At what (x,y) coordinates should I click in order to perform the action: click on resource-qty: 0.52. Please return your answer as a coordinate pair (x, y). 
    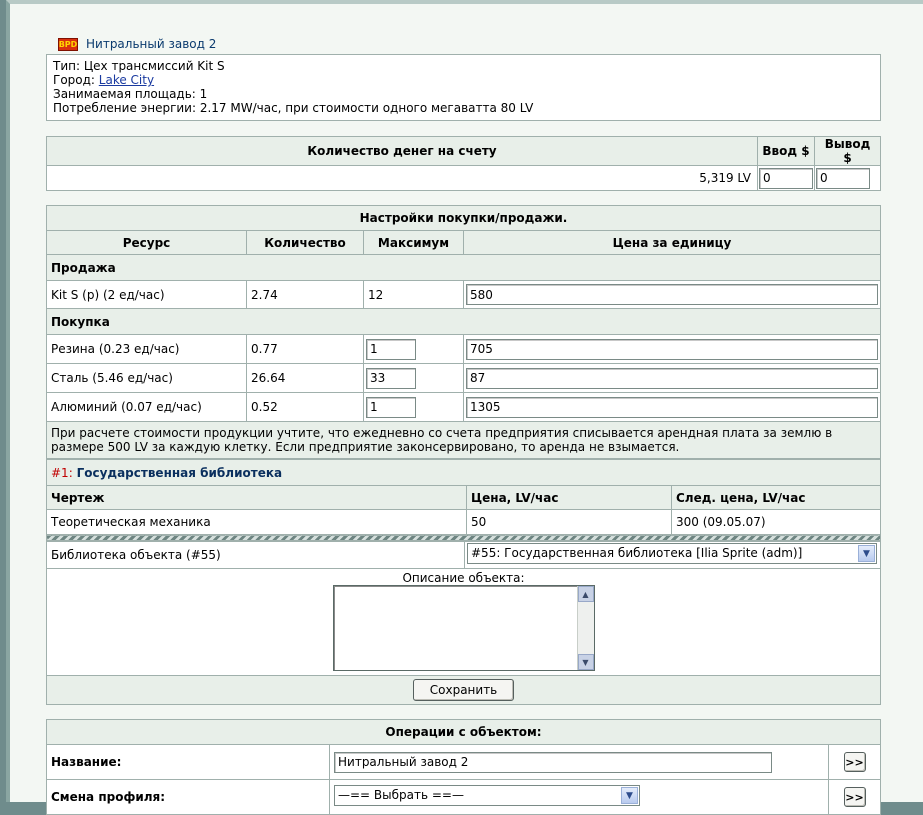
    Looking at the image, I should click on (305, 407).